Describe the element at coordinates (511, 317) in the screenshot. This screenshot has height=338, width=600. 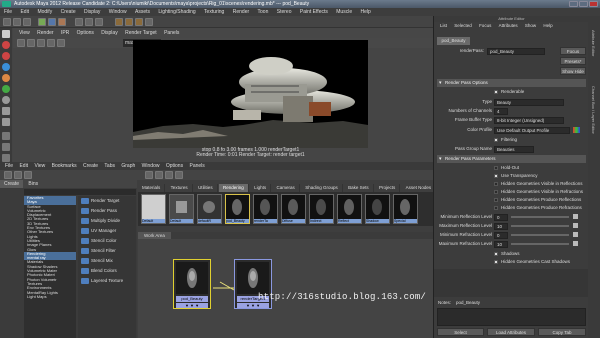
I see `notes-textarea` at that location.